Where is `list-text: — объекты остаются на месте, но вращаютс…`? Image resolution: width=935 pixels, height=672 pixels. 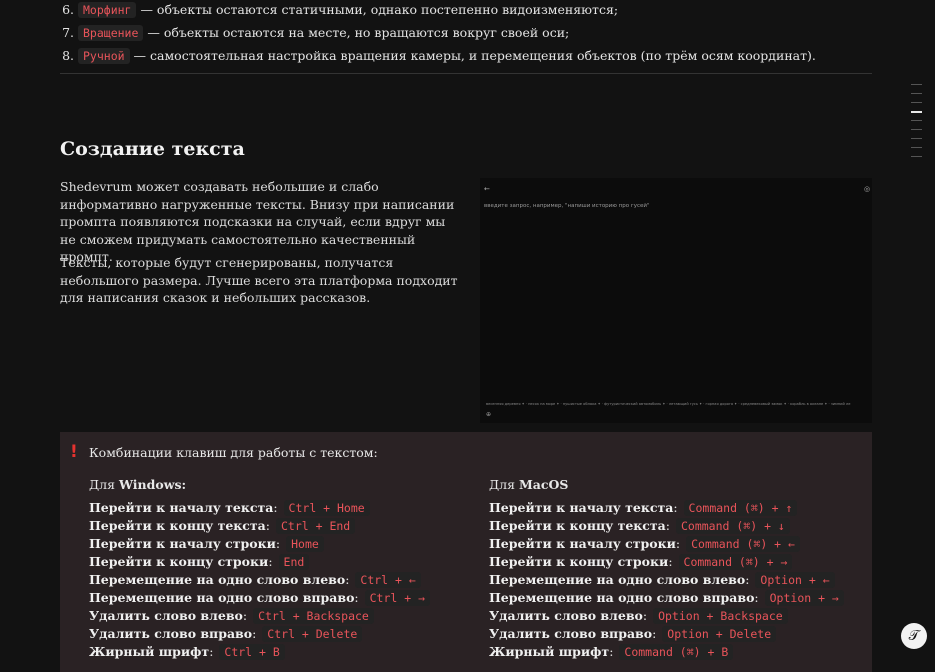
list-text: — объекты остаются на месте, но вращаютс… is located at coordinates (358, 32).